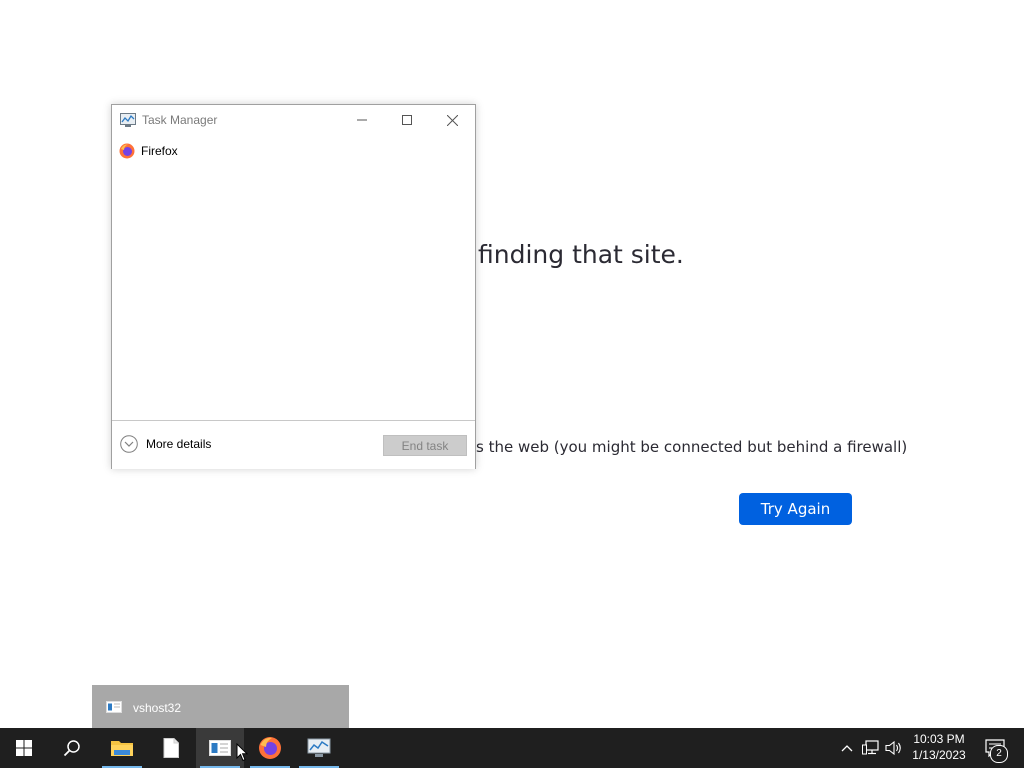  I want to click on speaker-icon, so click(893, 748).